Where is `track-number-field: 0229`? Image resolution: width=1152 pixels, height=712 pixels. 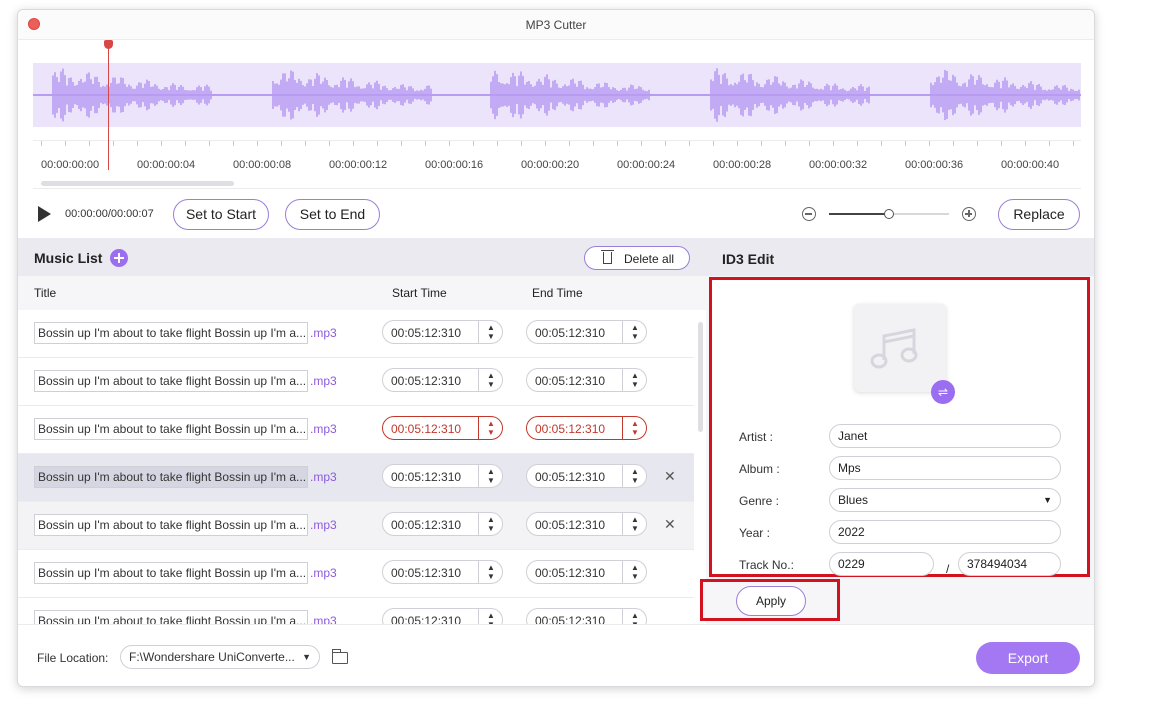 track-number-field: 0229 is located at coordinates (881, 564).